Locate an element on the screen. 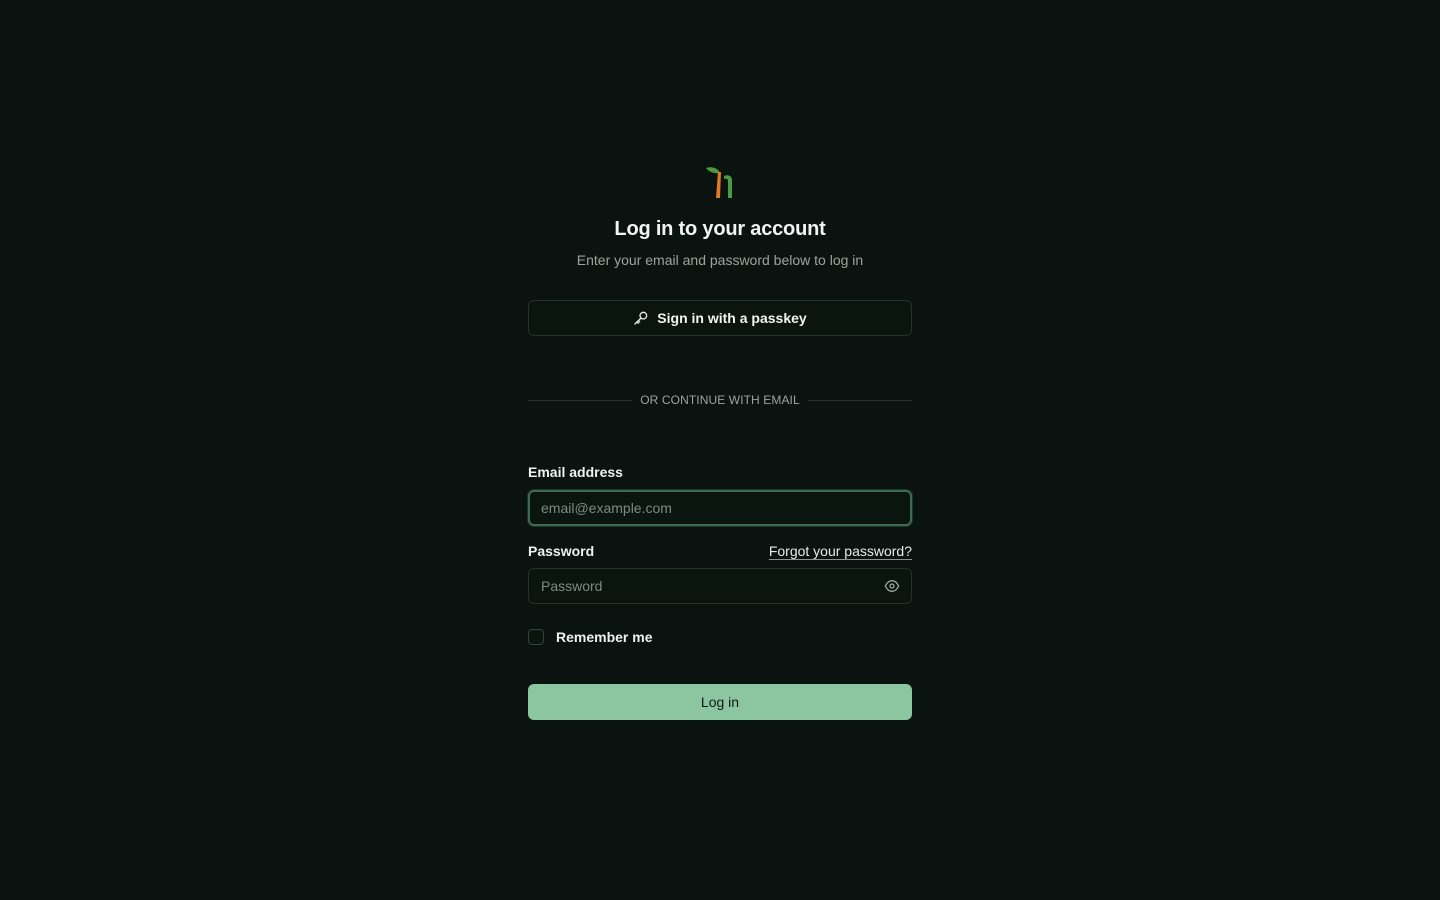 The width and height of the screenshot is (1440, 900). divider-text: OR CONTINUE WITH EMAIL is located at coordinates (720, 400).